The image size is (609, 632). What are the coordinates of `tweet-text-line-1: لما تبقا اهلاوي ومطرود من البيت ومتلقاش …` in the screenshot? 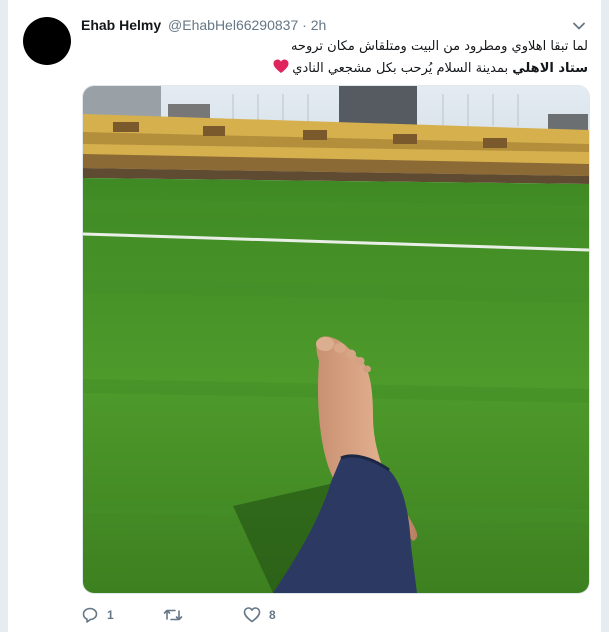 It's located at (439, 46).